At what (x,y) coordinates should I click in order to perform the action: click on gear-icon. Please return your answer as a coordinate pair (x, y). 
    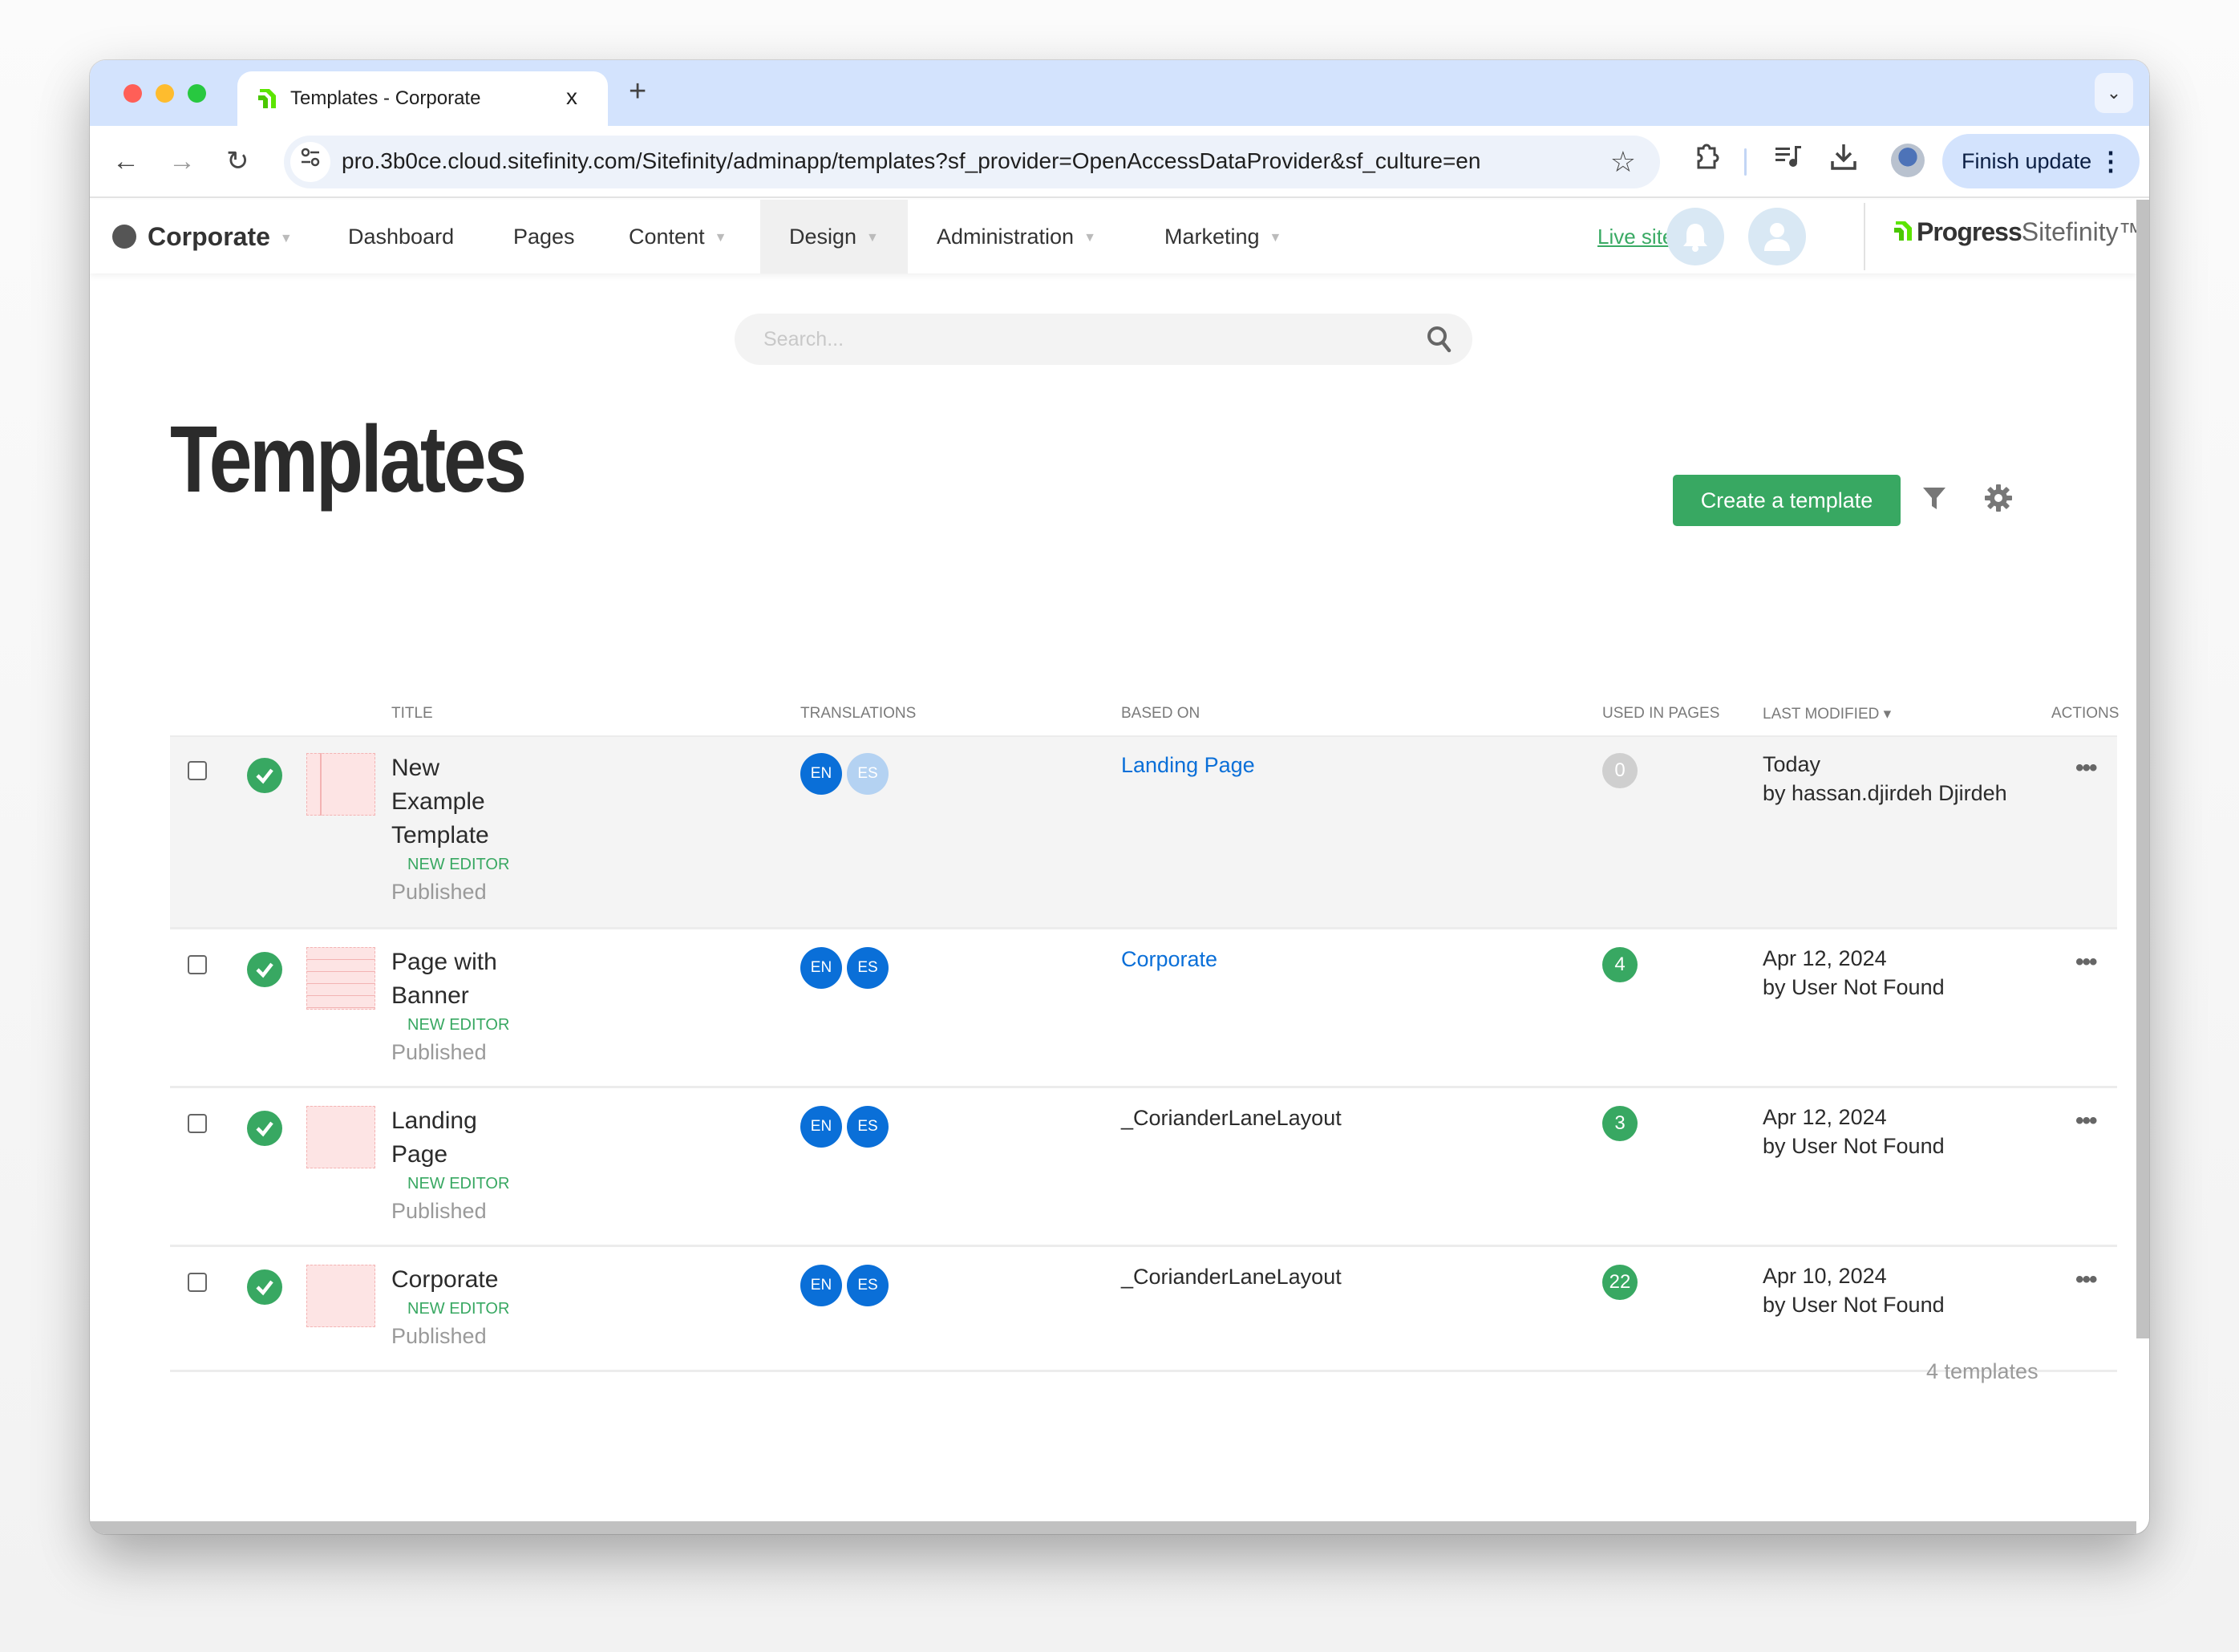
    Looking at the image, I should click on (1998, 498).